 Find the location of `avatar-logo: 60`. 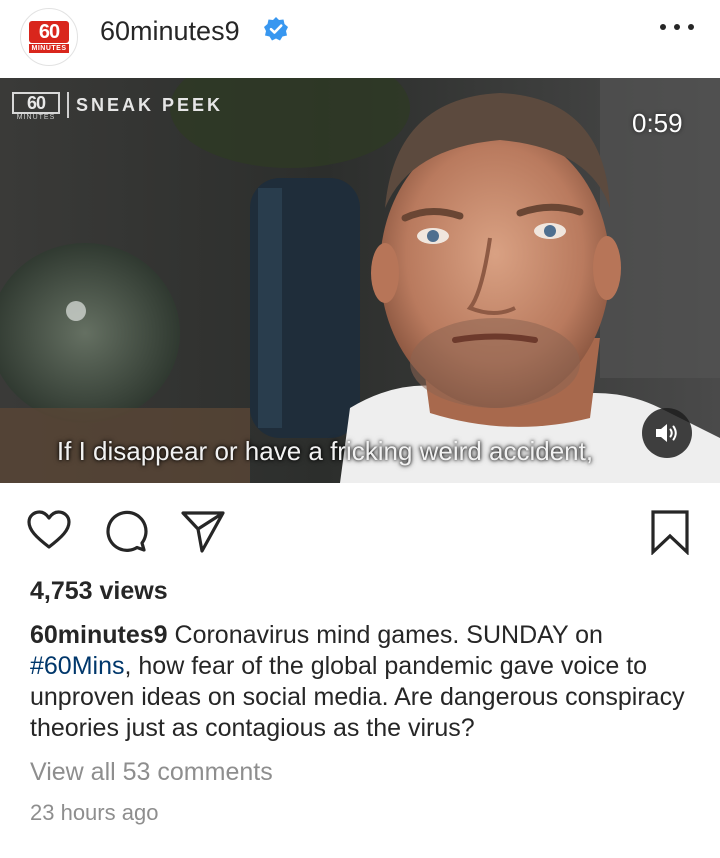

avatar-logo: 60 is located at coordinates (49, 32).